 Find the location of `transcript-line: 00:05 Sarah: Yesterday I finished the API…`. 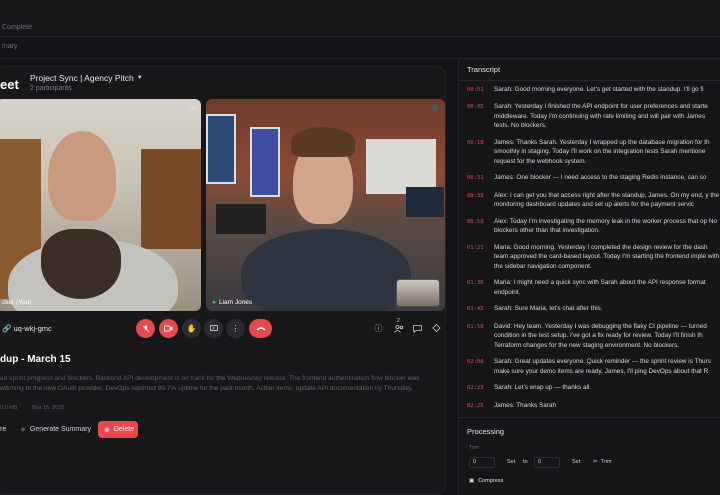

transcript-line: 00:05 Sarah: Yesterday I finished the API… is located at coordinates (589, 117).